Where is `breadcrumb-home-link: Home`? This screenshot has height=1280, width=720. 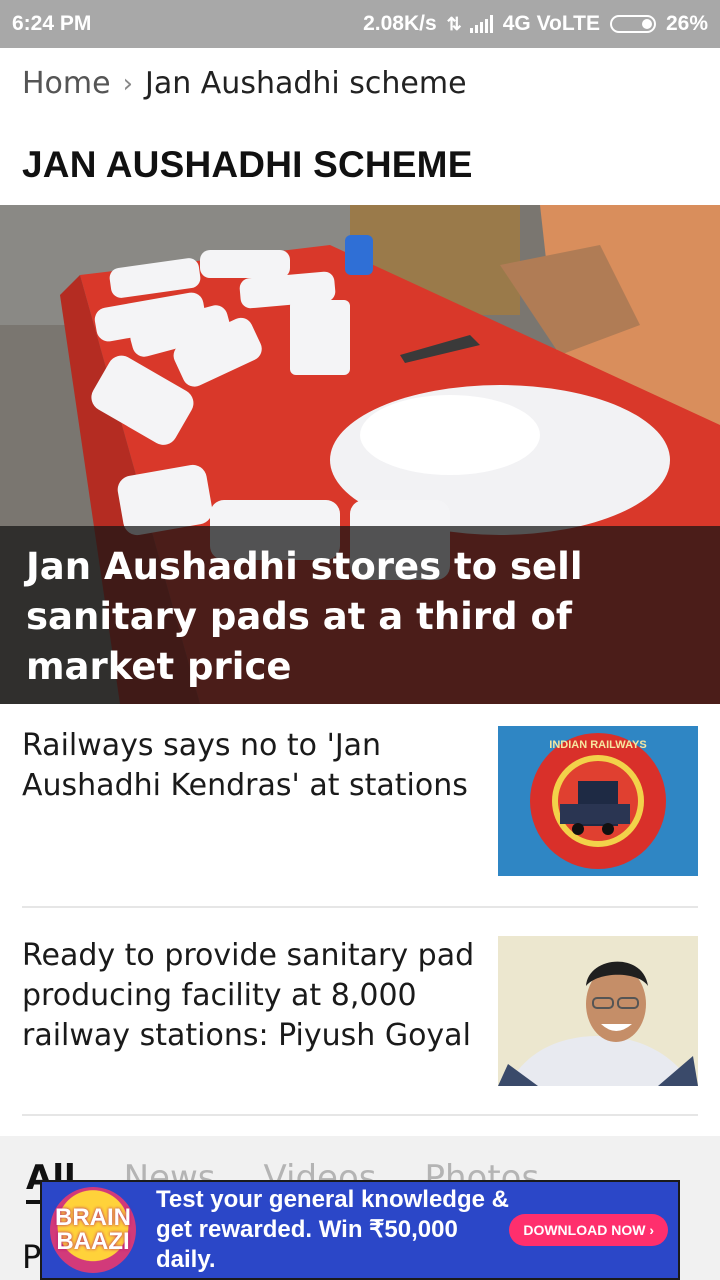
breadcrumb-home-link: Home is located at coordinates (66, 83).